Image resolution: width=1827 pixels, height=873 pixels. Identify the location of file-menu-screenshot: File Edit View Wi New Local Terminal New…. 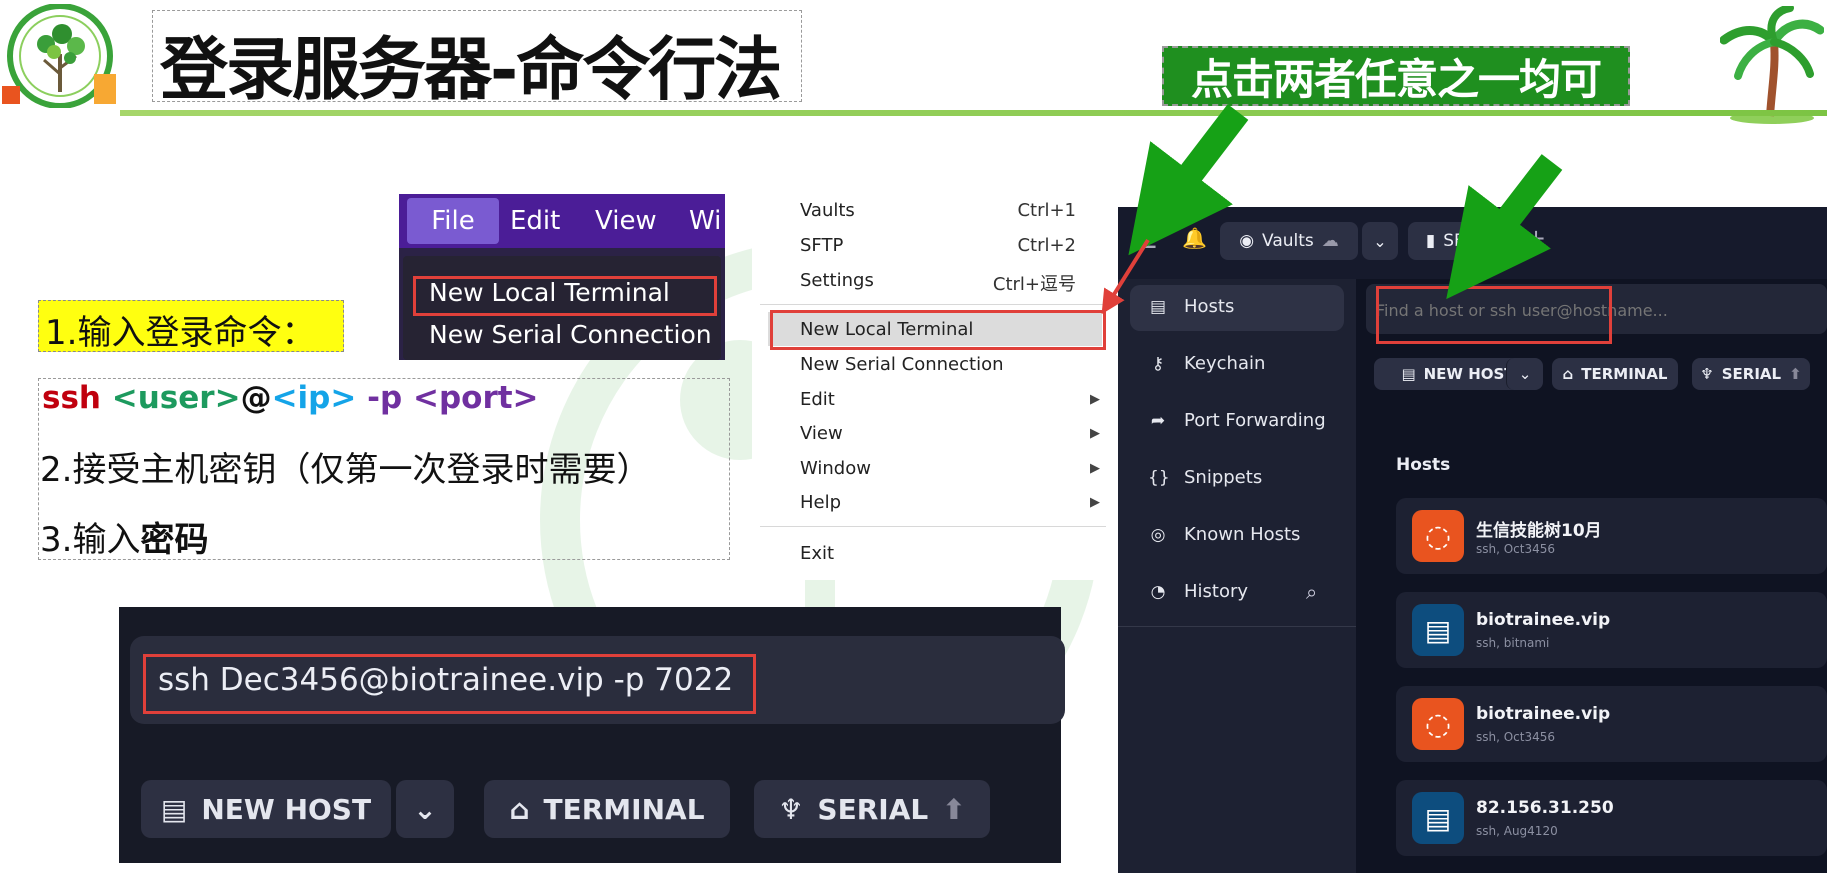
(562, 277).